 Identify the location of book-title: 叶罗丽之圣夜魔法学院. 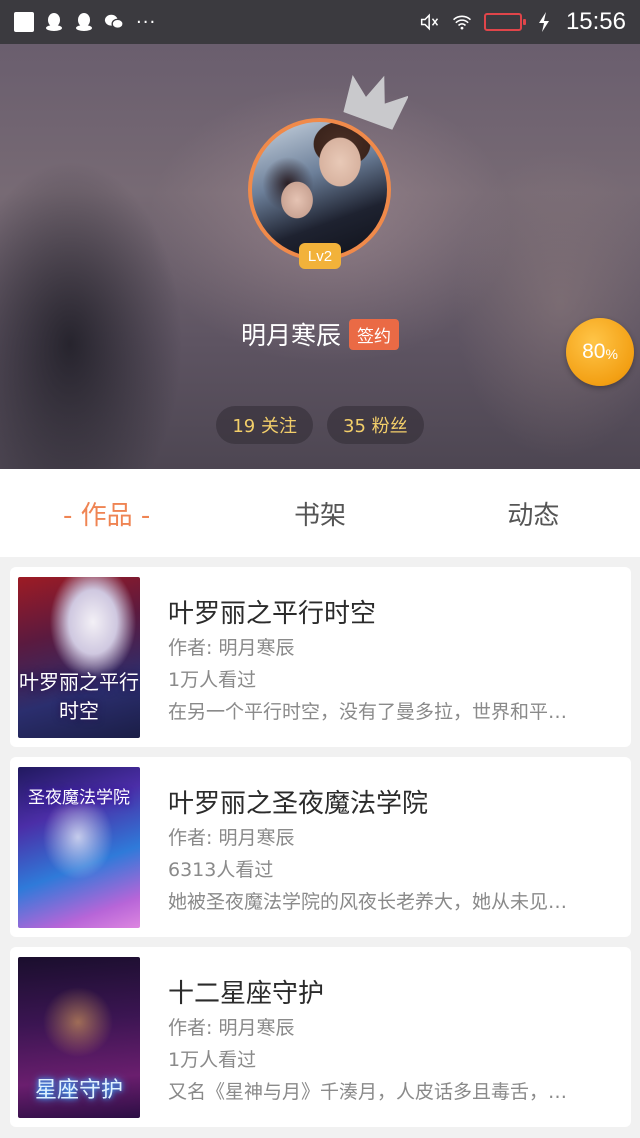
(298, 804).